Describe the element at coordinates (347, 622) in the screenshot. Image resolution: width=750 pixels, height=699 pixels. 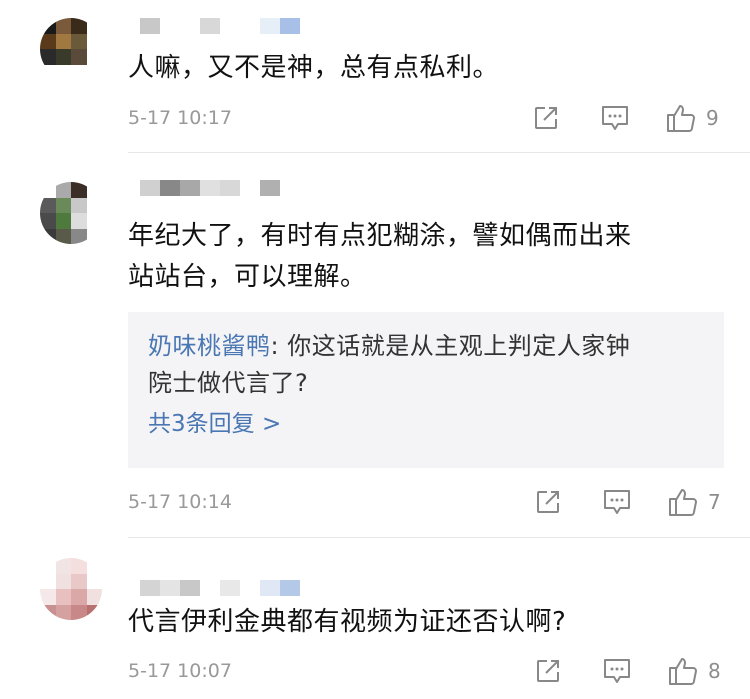
I see `comment-text-line: 代言伊利金典都有视频为证还否认啊?` at that location.